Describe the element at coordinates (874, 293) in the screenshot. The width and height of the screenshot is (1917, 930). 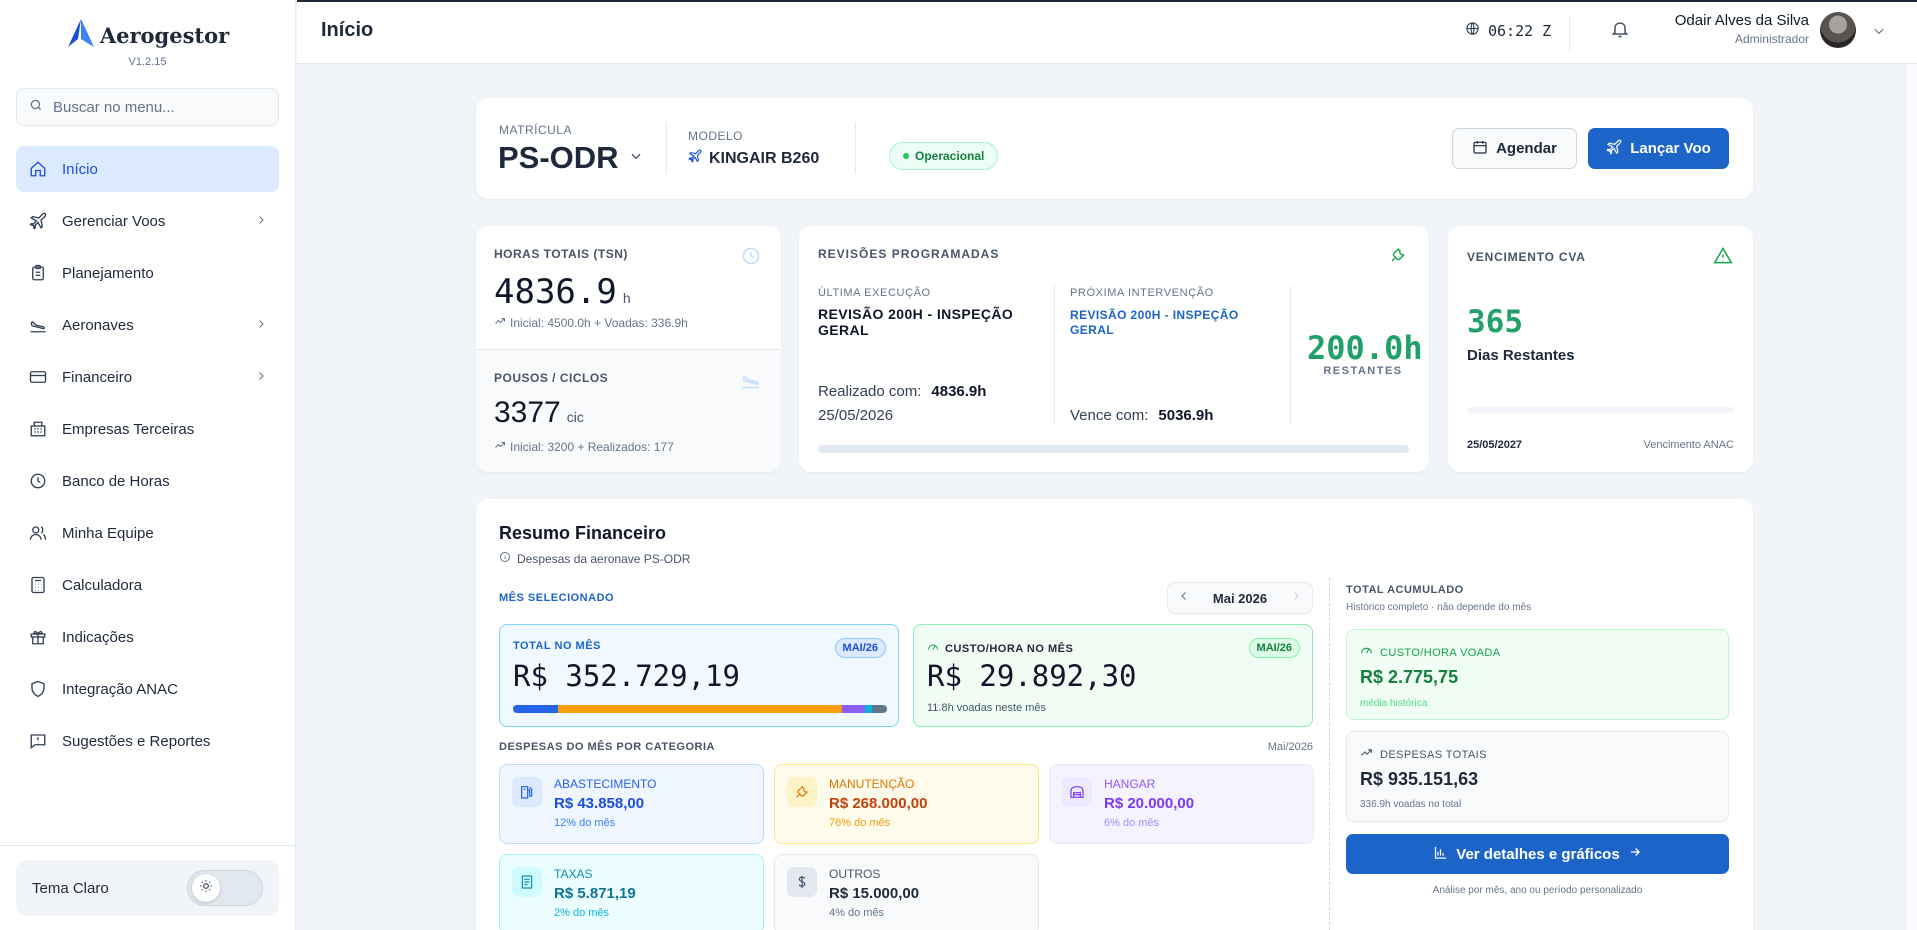
I see `last-execution-label: ÚLTIMA EXECUÇÃO` at that location.